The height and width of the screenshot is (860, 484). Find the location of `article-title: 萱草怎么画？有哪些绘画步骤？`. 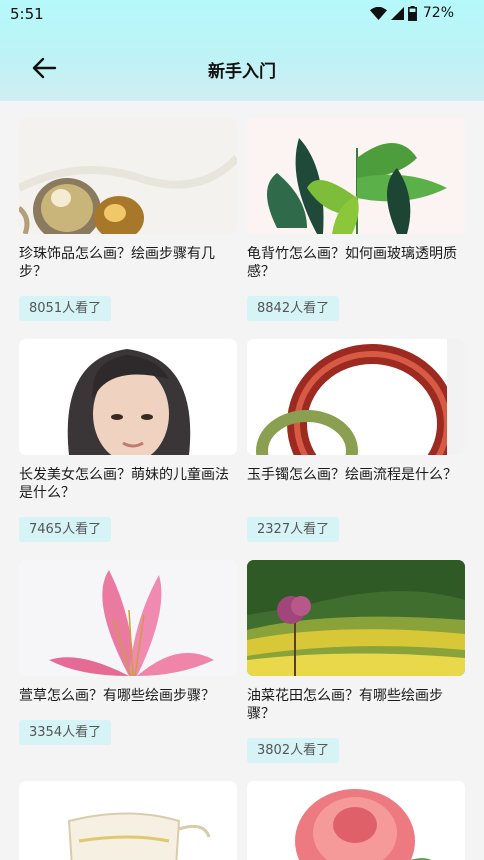

article-title: 萱草怎么画？有哪些绘画步骤？ is located at coordinates (117, 696).